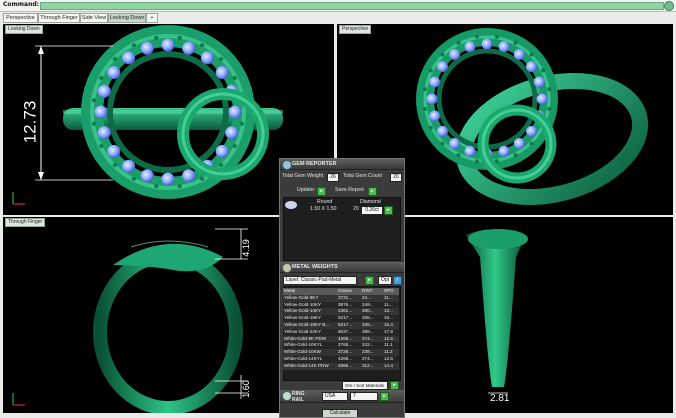  I want to click on total-gem-count-label: Total Gem Count, so click(362, 176).